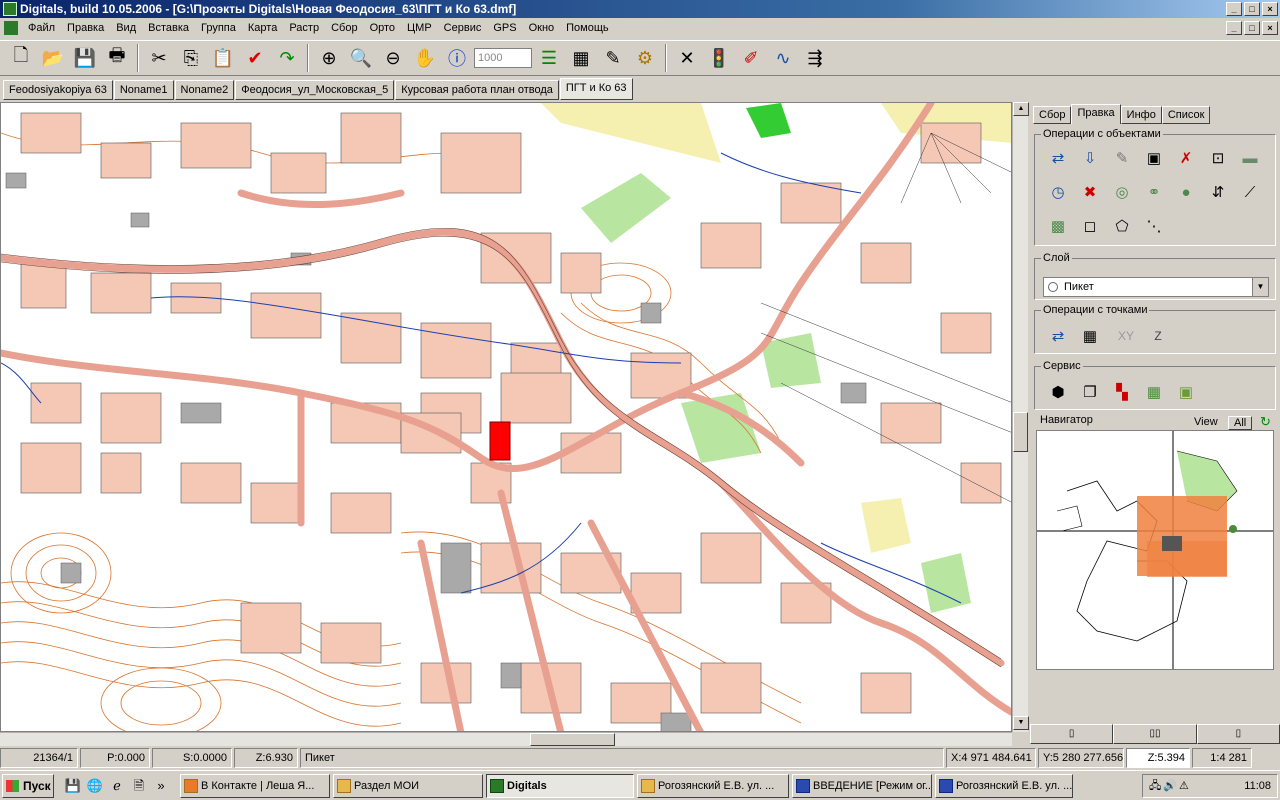 The height and width of the screenshot is (800, 1280). Describe the element at coordinates (613, 58) in the screenshot. I see `form-edit-icon: ✎` at that location.